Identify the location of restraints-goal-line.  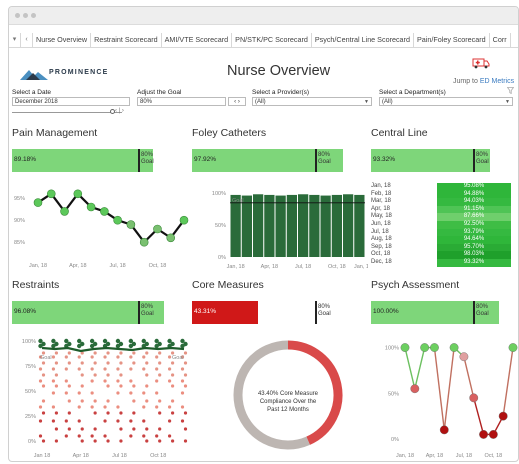
(139, 312).